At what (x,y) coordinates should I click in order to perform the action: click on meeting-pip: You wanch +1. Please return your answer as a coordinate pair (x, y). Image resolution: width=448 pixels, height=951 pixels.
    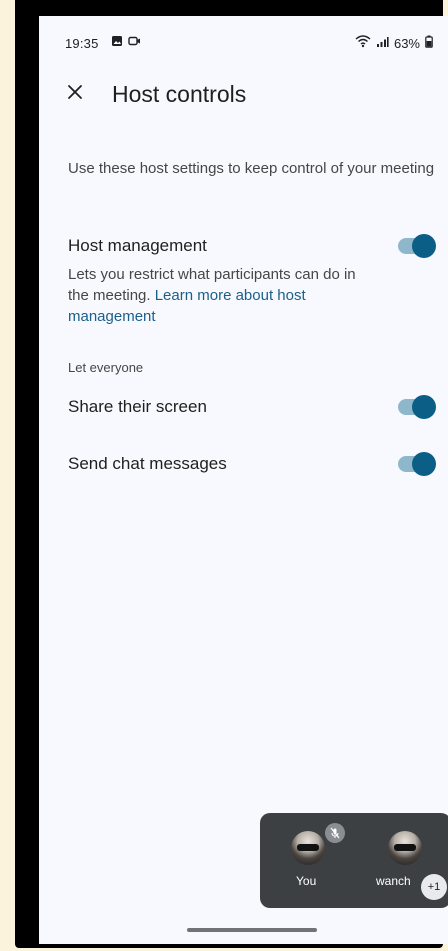
    Looking at the image, I should click on (354, 860).